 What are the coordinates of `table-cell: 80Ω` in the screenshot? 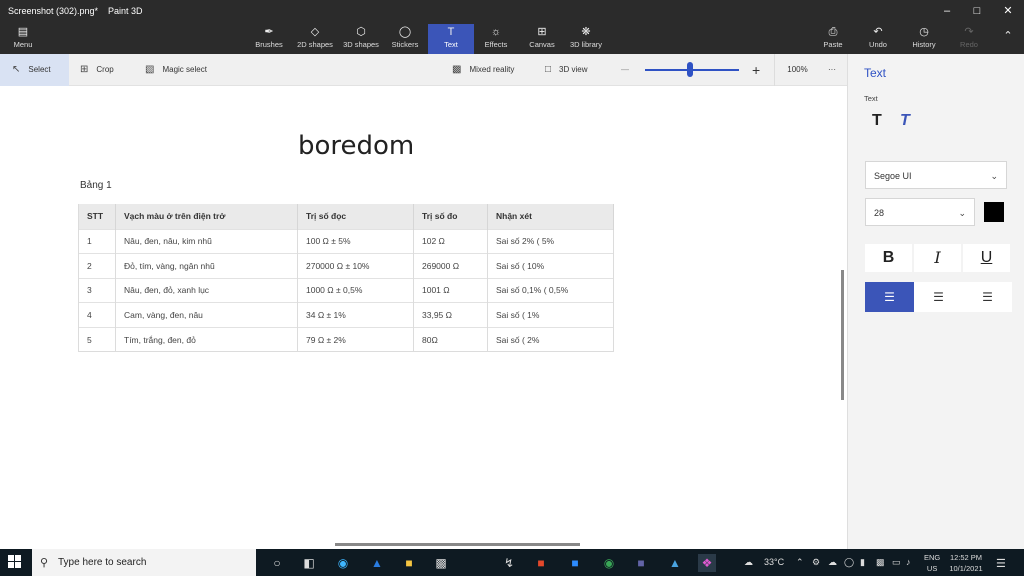 It's located at (450, 339).